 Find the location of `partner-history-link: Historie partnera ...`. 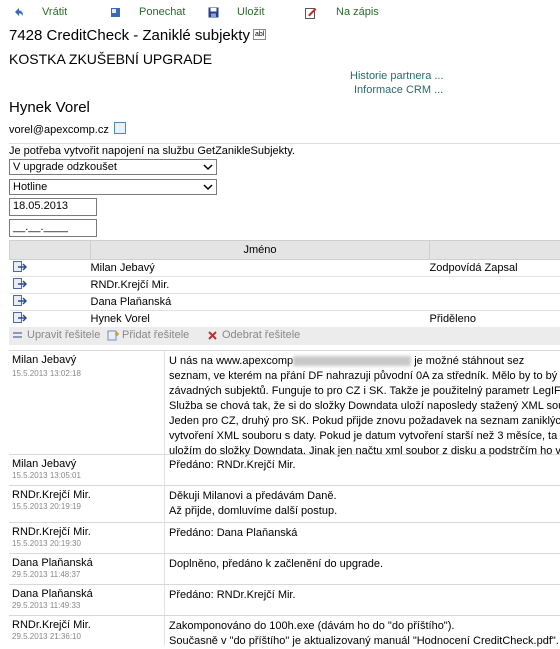

partner-history-link: Historie partnera ... is located at coordinates (397, 76).